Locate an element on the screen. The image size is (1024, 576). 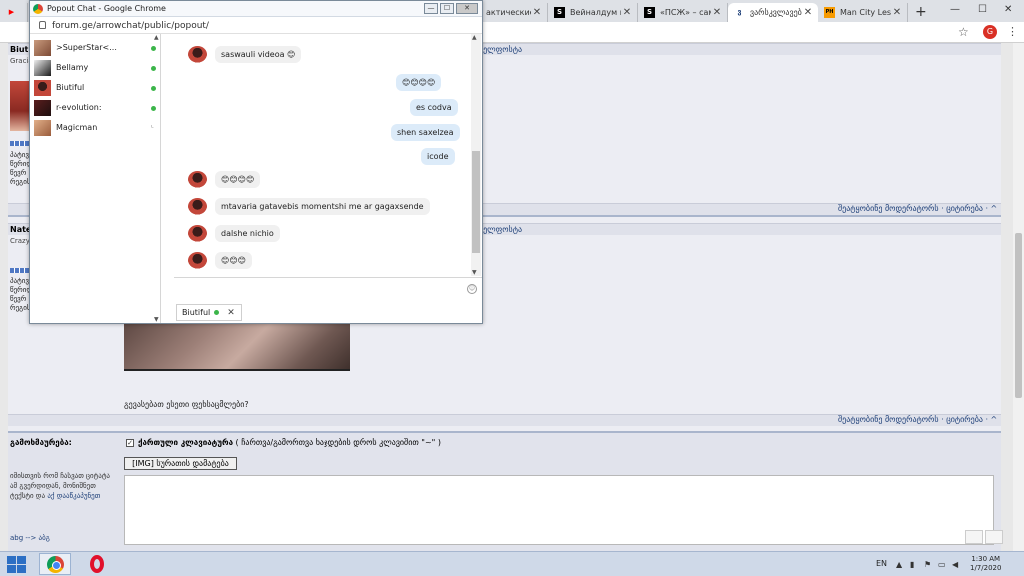
popout-address-bar: forum.ge/arrowchat/public/popout/ is located at coordinates (256, 25).